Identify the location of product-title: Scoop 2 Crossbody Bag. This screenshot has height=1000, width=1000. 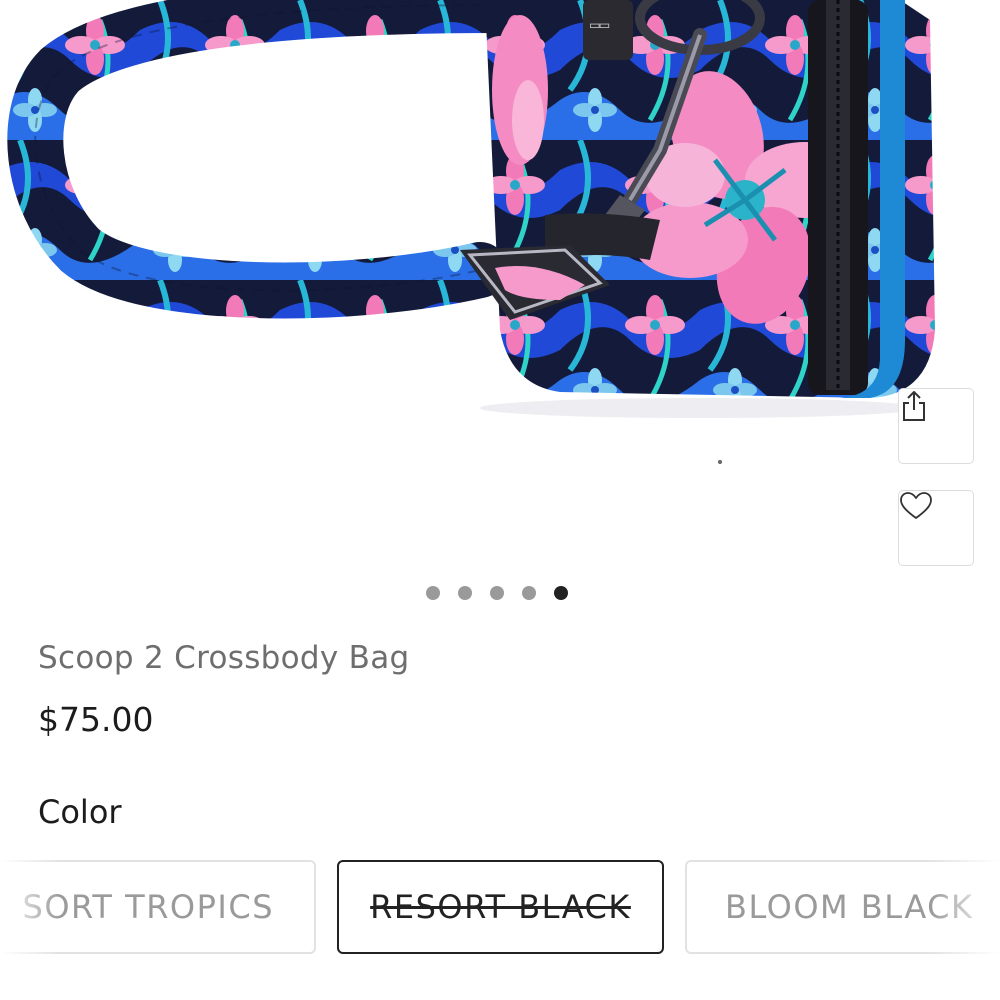
(224, 658).